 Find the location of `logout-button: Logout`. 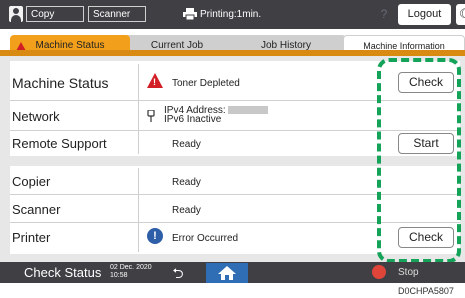

logout-button: Logout is located at coordinates (424, 14).